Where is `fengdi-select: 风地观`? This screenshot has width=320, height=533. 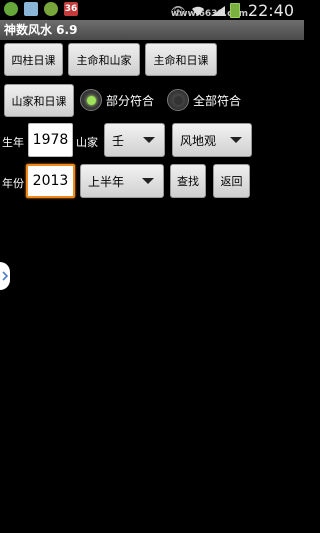
fengdi-select: 风地观 is located at coordinates (212, 140).